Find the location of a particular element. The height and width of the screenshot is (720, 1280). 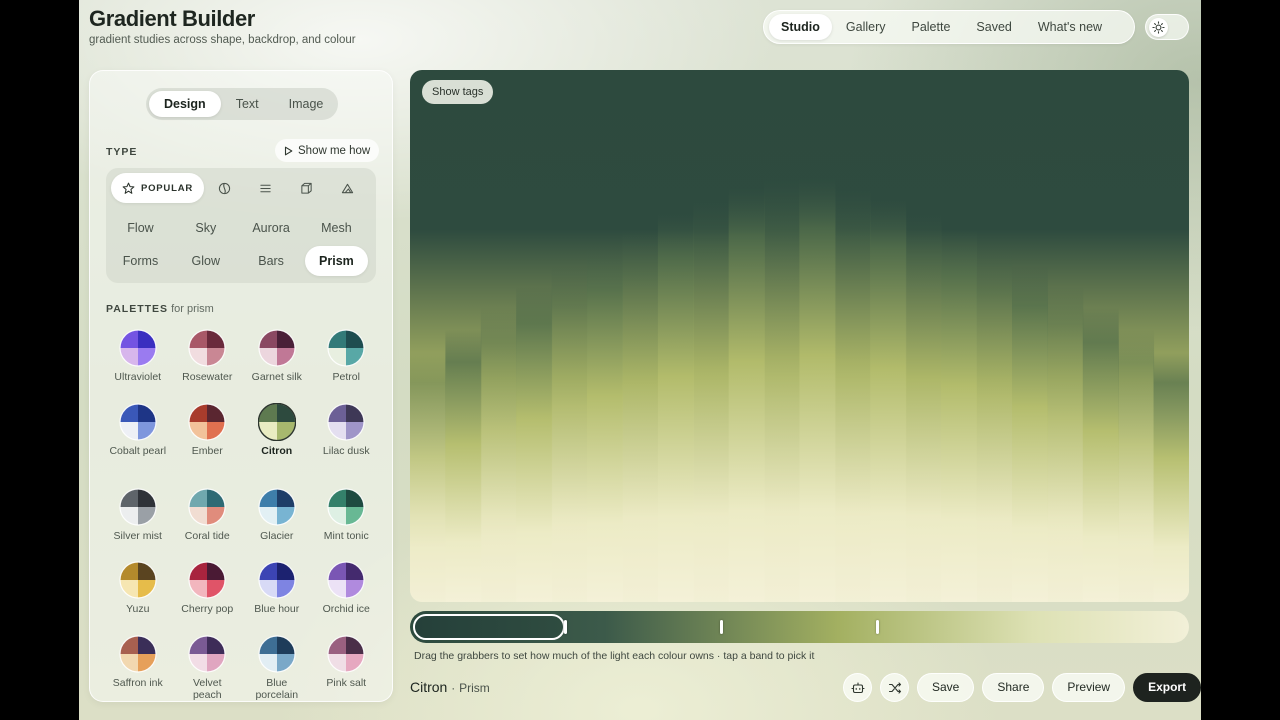

show-me-how-button: Show me how is located at coordinates (327, 150).